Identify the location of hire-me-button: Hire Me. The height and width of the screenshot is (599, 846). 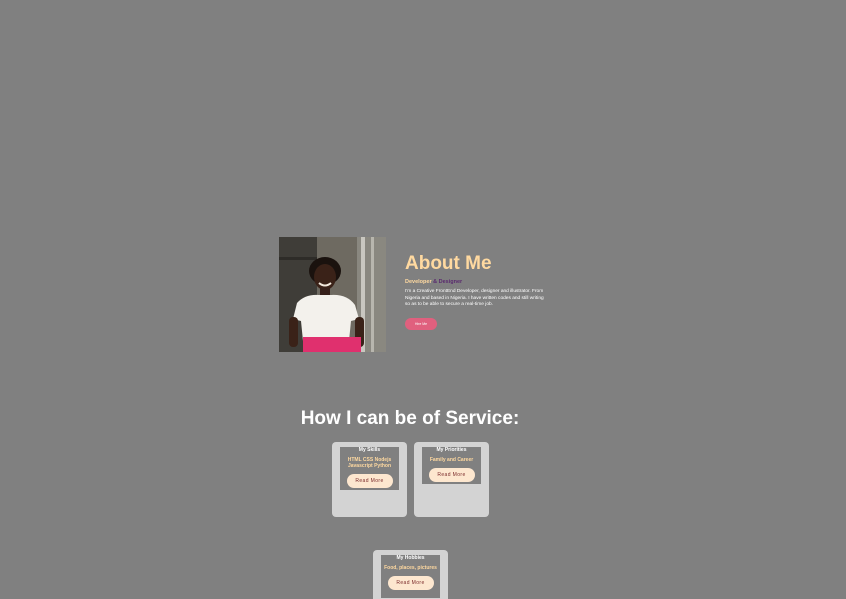
(421, 323).